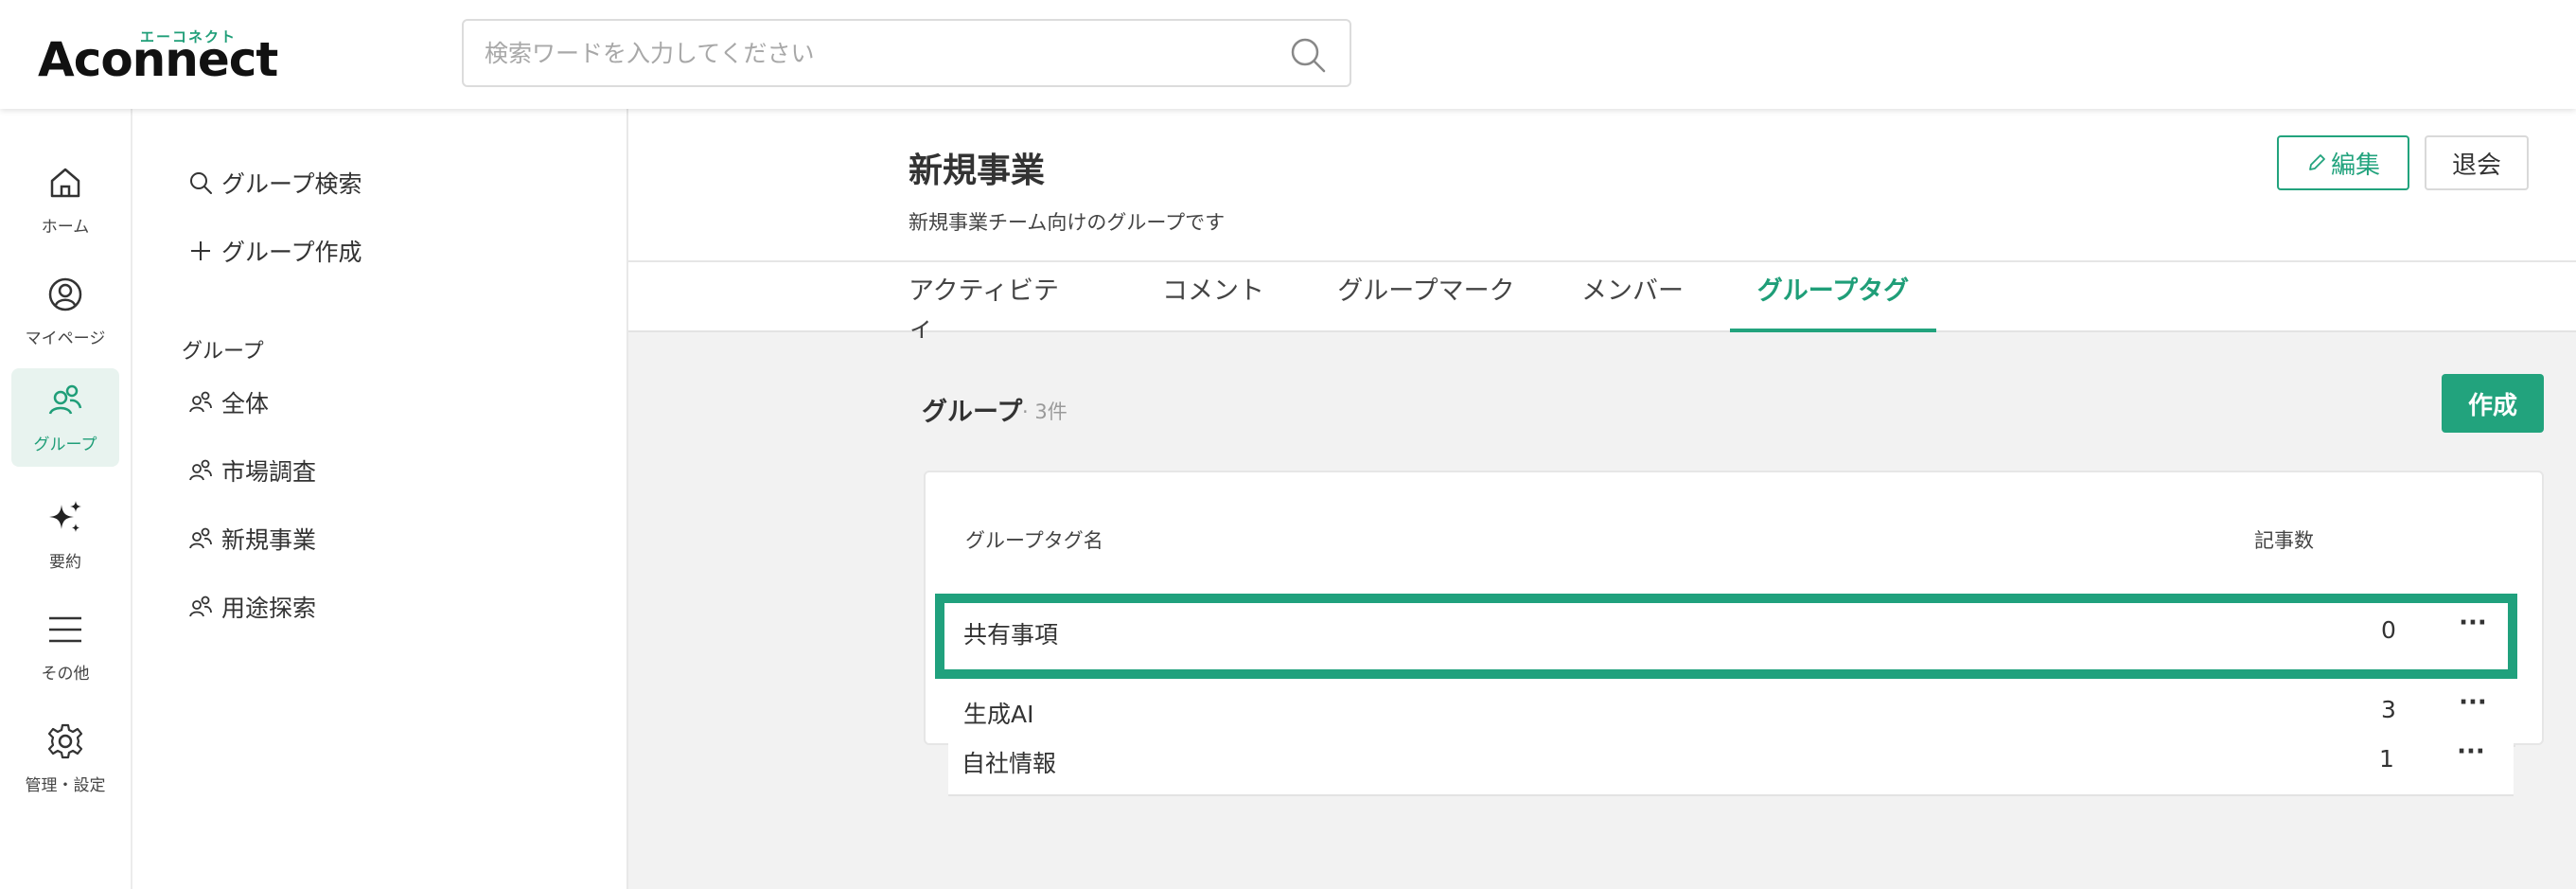 The width and height of the screenshot is (2576, 889). Describe the element at coordinates (65, 312) in the screenshot. I see `rail-item-mypage: マイページ` at that location.